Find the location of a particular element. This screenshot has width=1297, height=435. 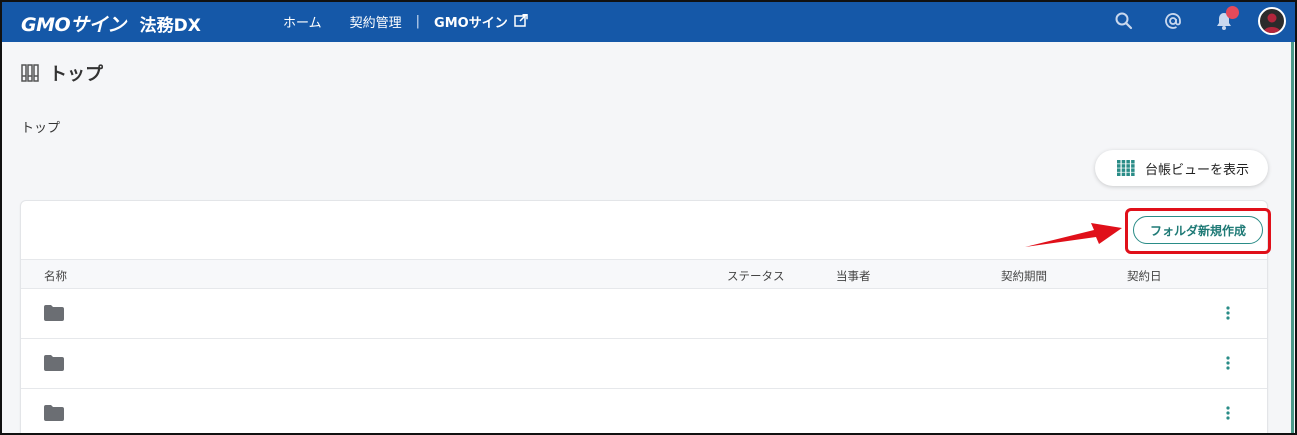

logo: GMOサイン 法務DX is located at coordinates (111, 23).